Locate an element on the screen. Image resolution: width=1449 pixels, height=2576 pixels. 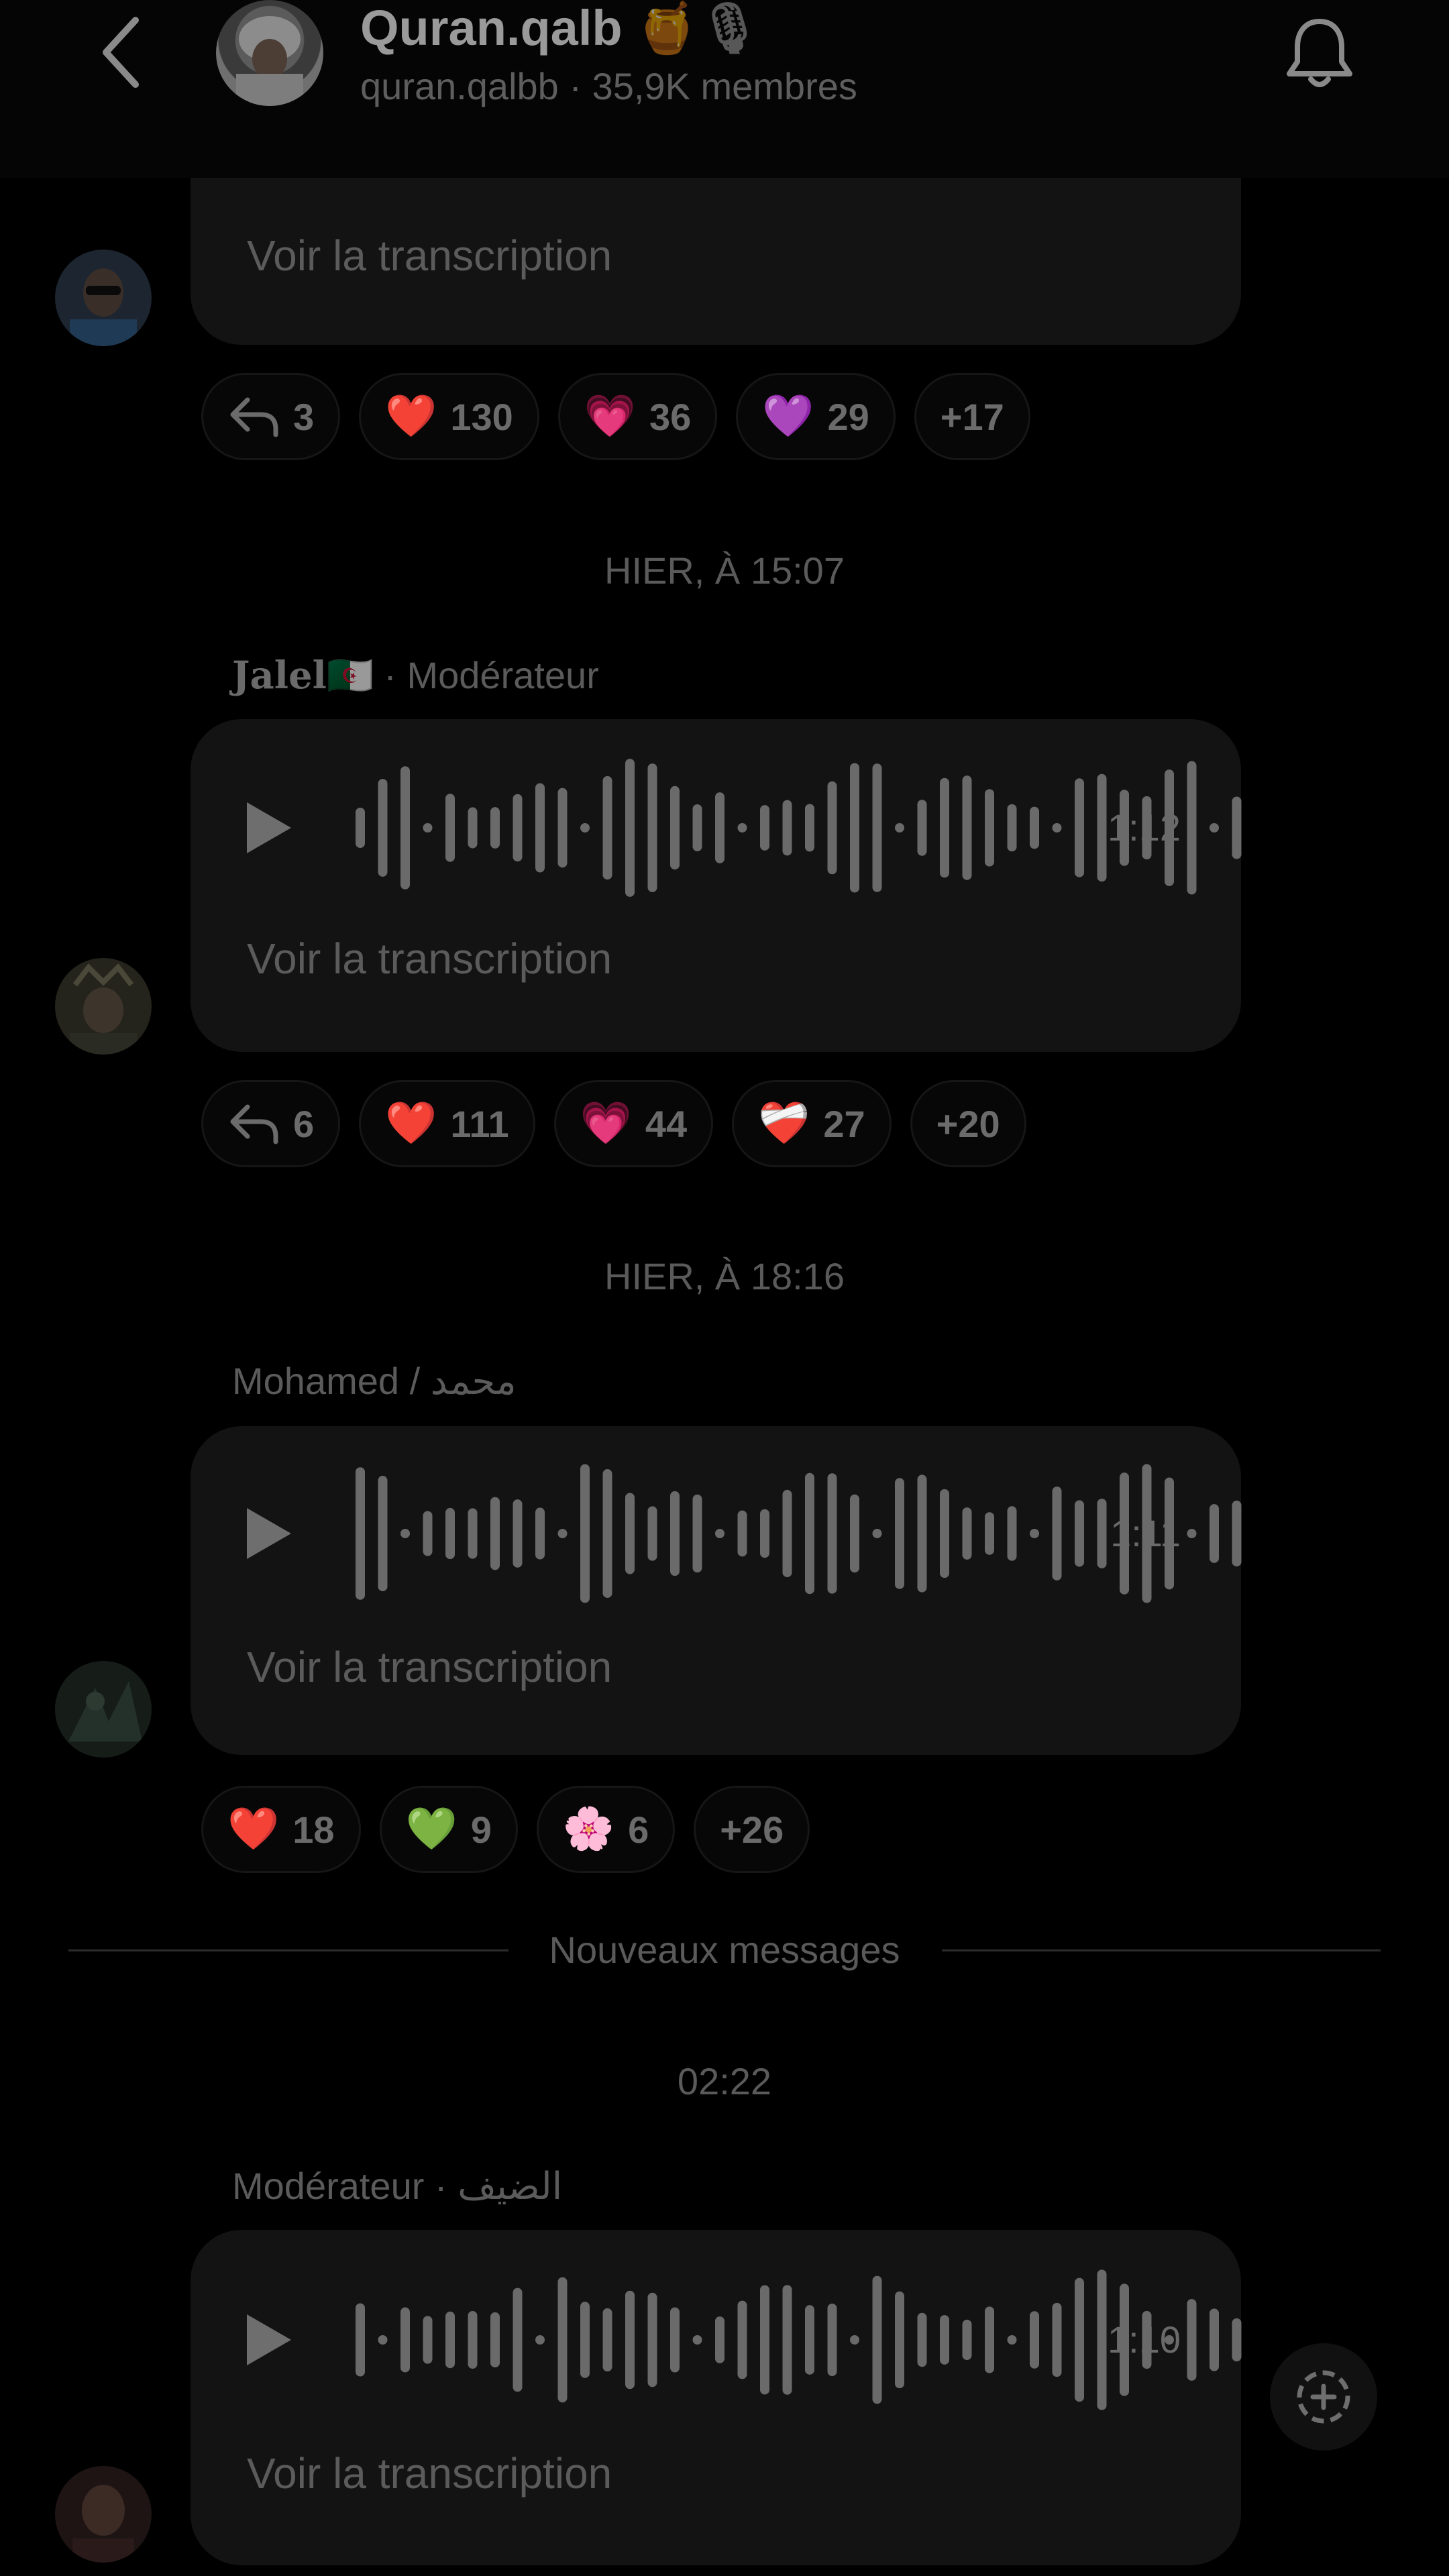
time-separator: 02:22 is located at coordinates (724, 2081).